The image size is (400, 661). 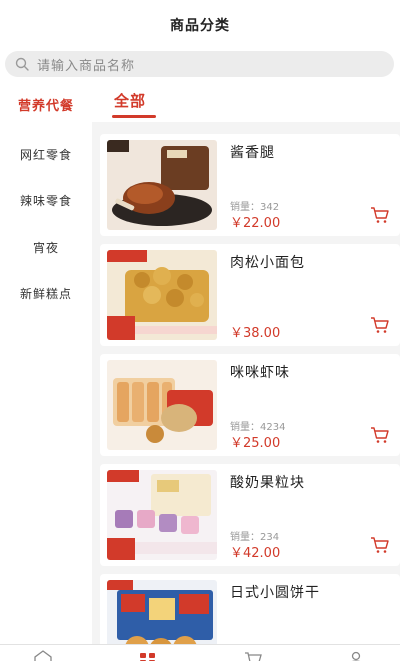 I want to click on user-icon, so click(x=356, y=655).